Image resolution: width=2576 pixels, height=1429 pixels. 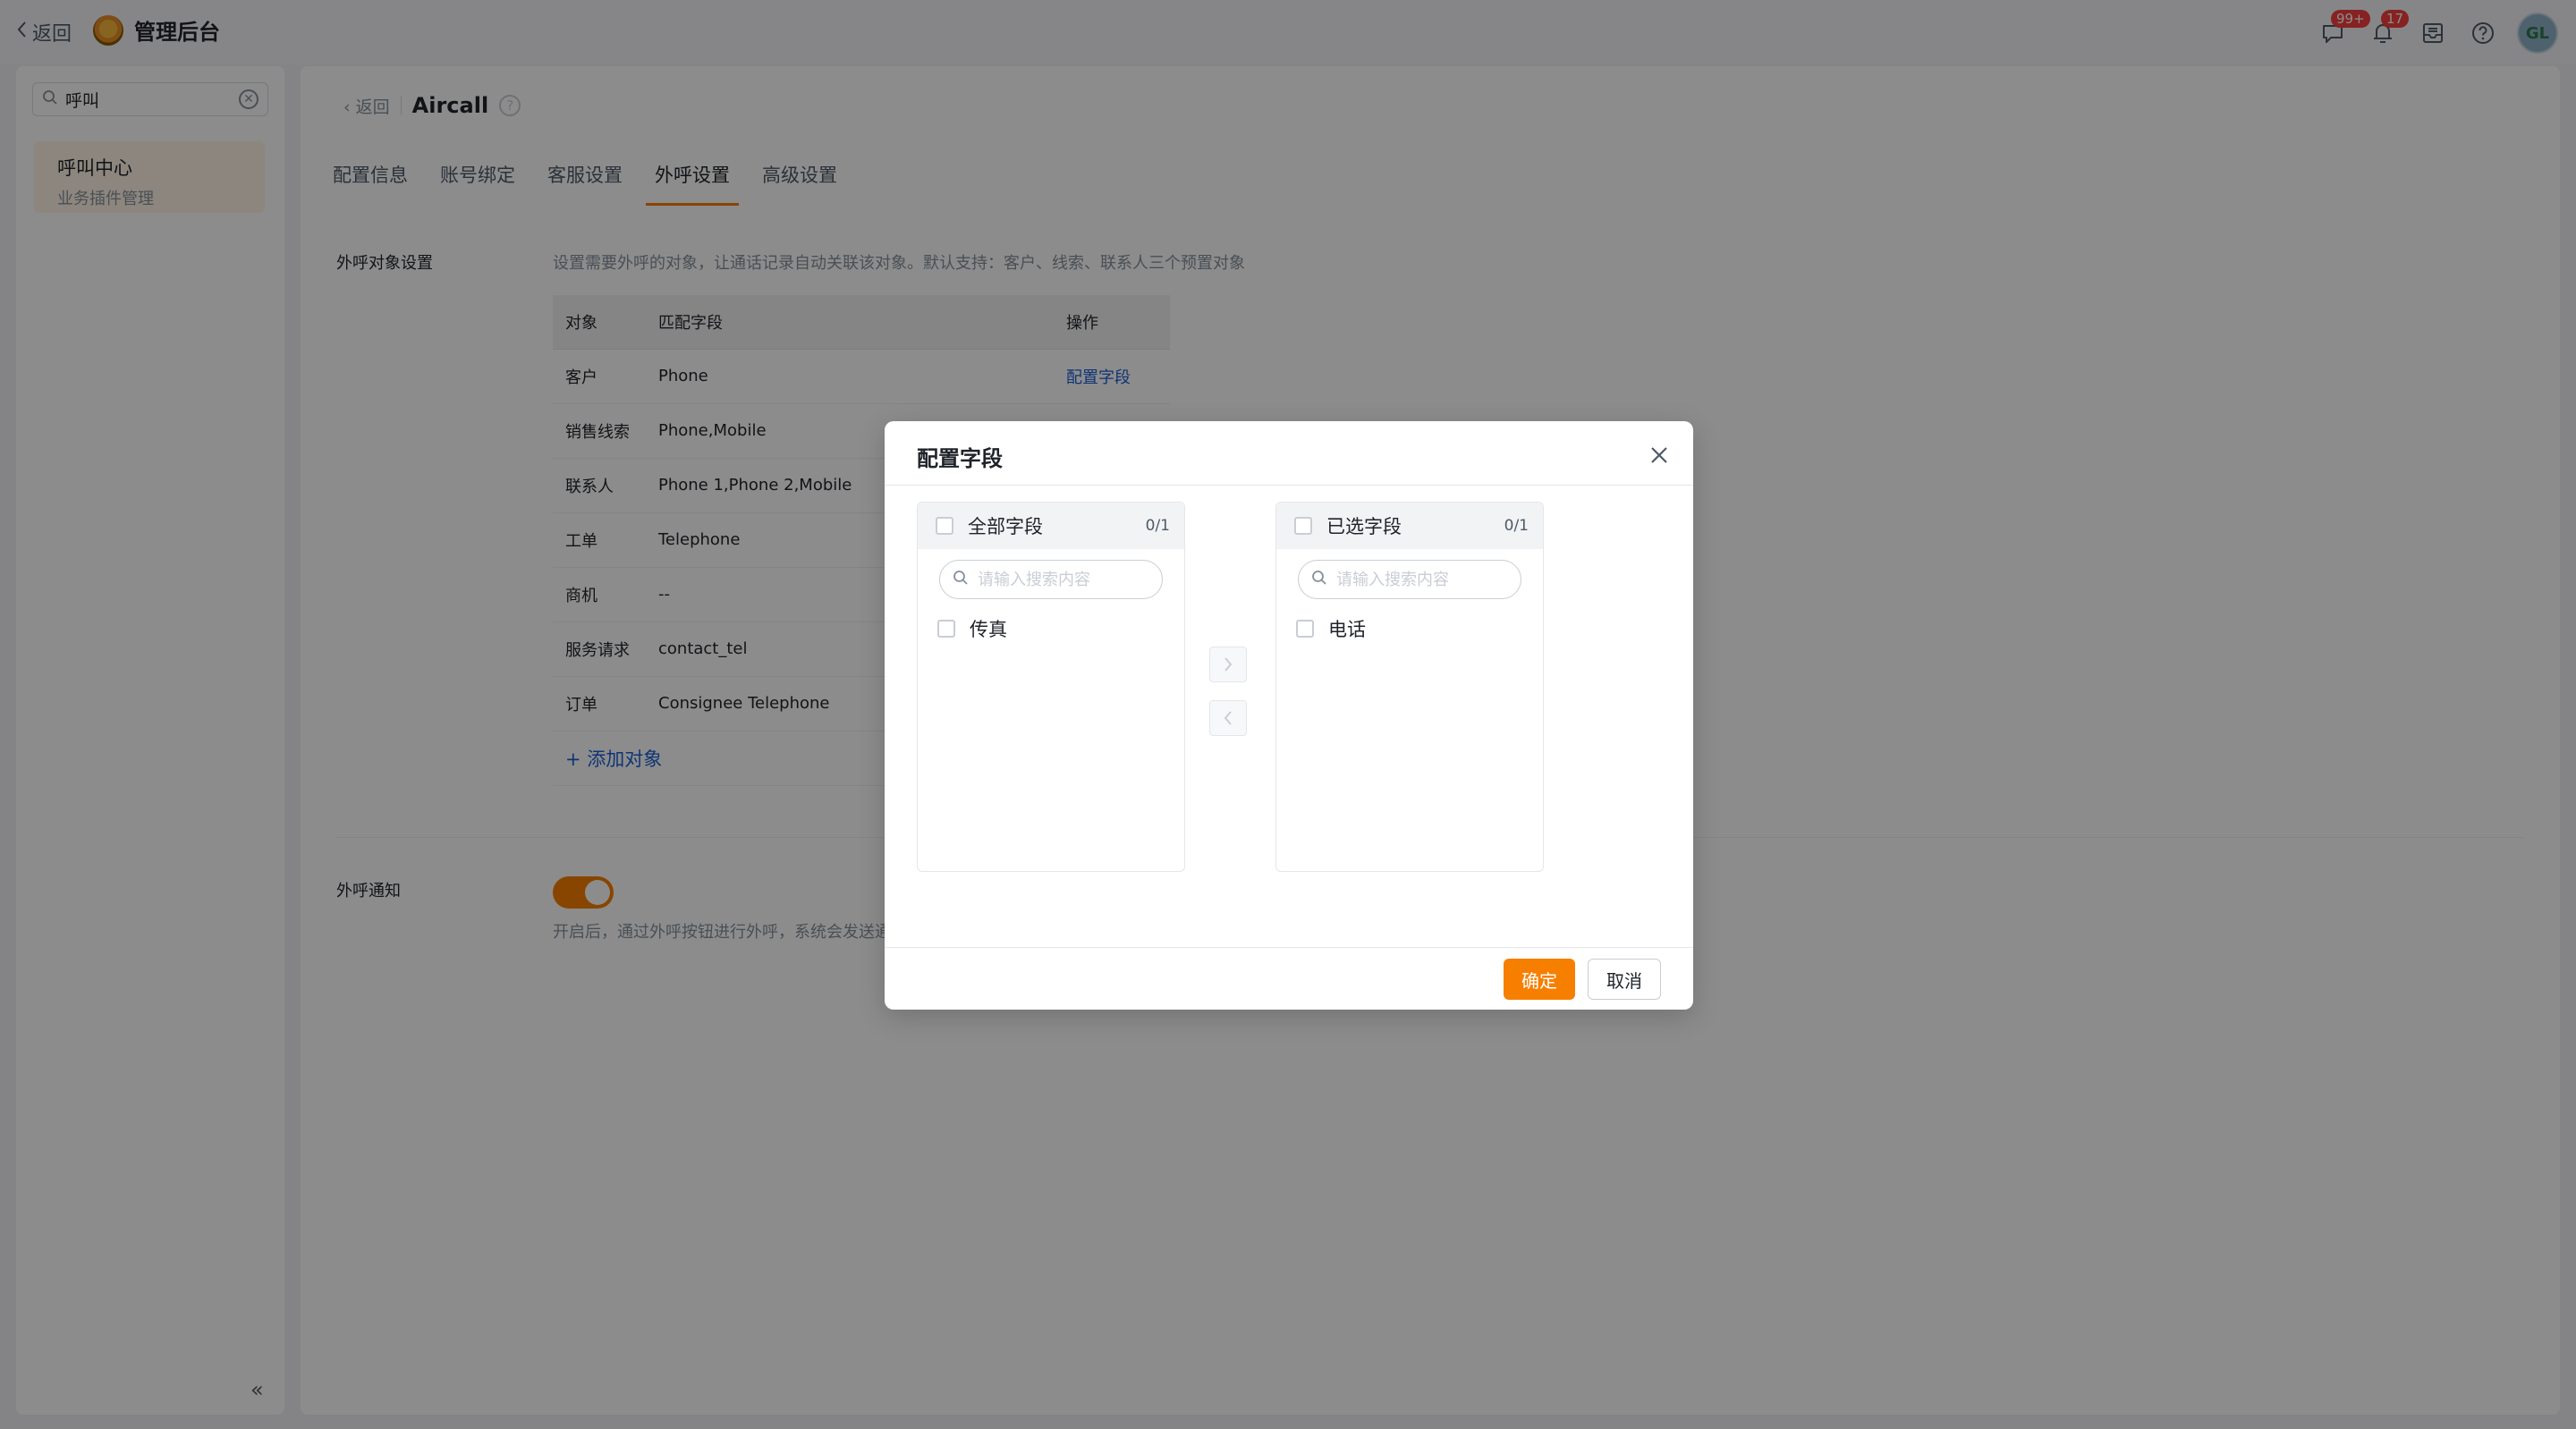 I want to click on field-label: 传真, so click(x=988, y=629).